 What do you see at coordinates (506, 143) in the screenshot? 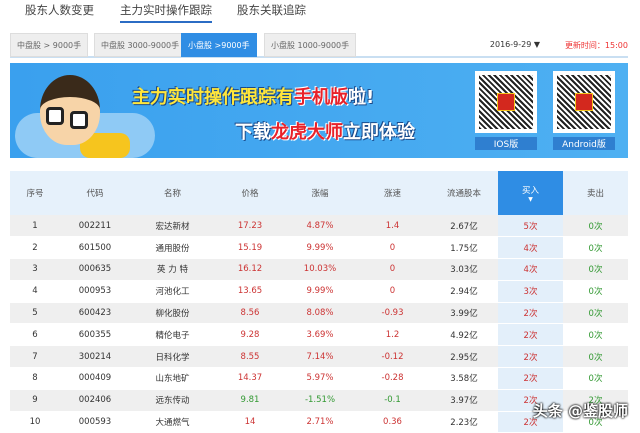
I see `qr-label-ios: IOS版` at bounding box center [506, 143].